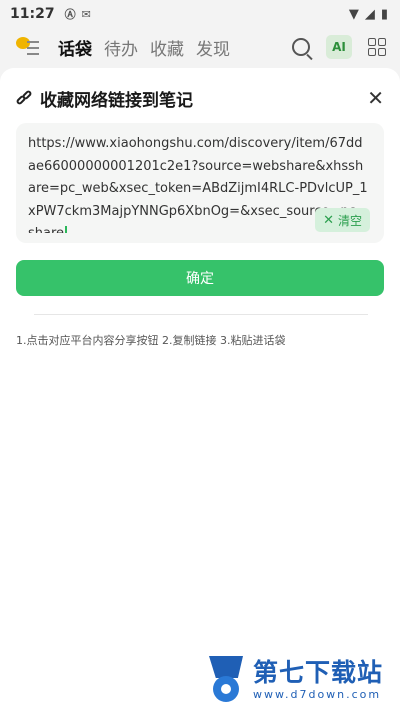 The height and width of the screenshot is (710, 400). Describe the element at coordinates (24, 98) in the screenshot. I see `link-icon` at that location.